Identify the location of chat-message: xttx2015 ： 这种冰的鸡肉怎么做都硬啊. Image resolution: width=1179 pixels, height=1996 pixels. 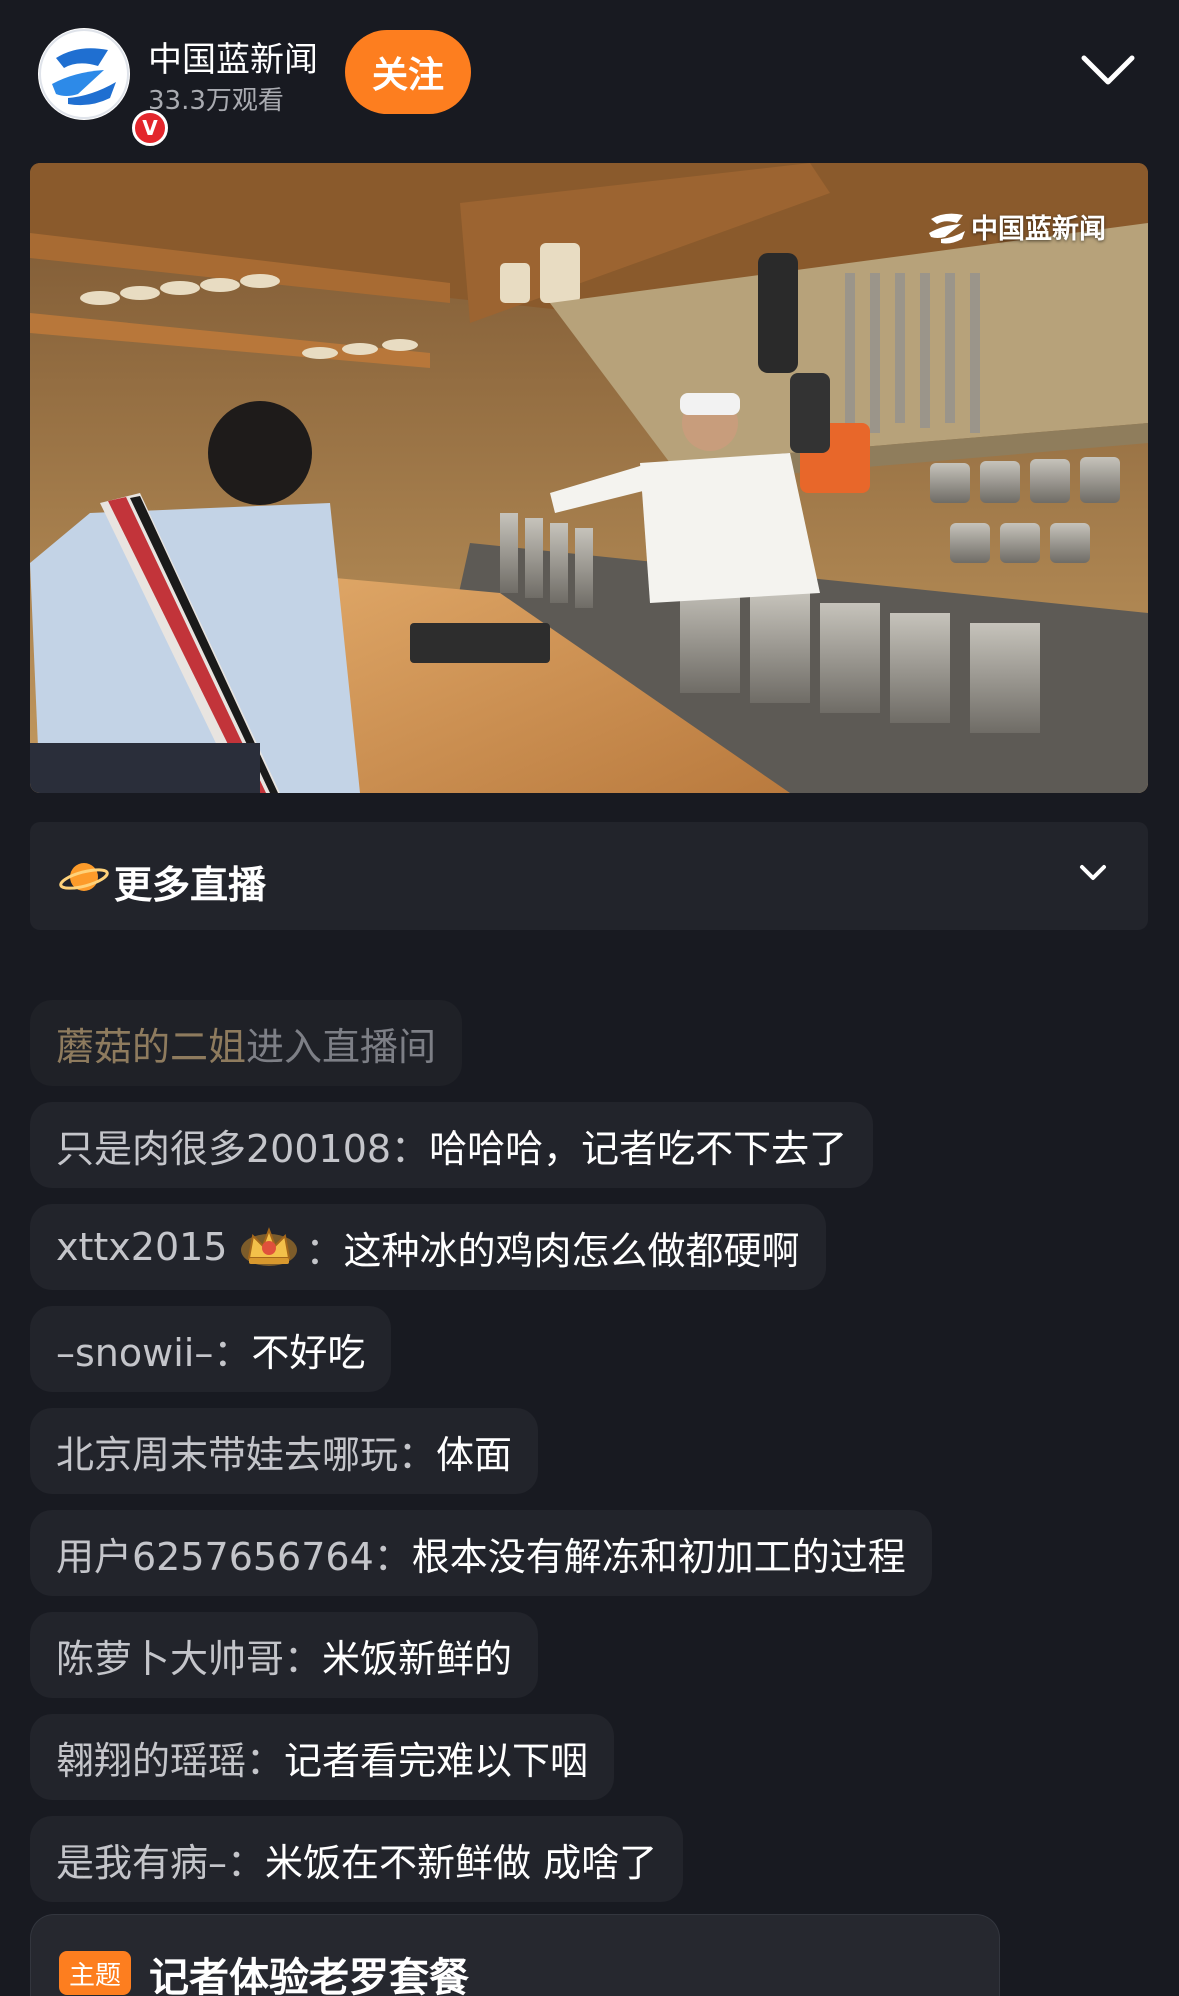
(428, 1247).